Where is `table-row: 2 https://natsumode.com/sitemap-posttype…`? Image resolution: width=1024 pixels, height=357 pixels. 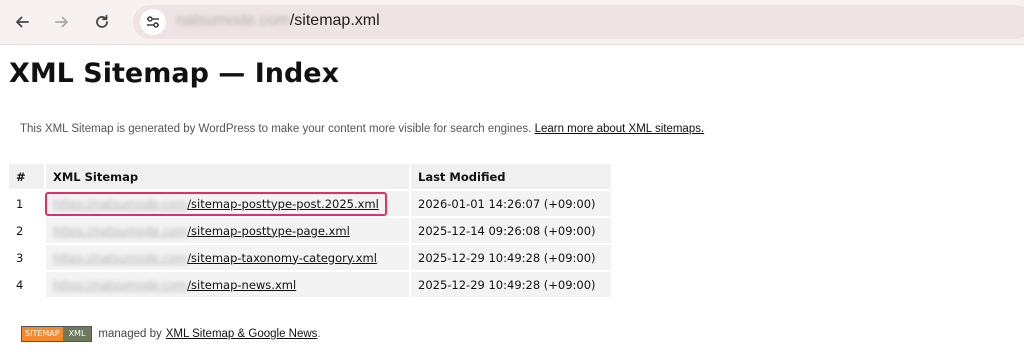 table-row: 2 https://natsumode.com/sitemap-posttype… is located at coordinates (311, 230).